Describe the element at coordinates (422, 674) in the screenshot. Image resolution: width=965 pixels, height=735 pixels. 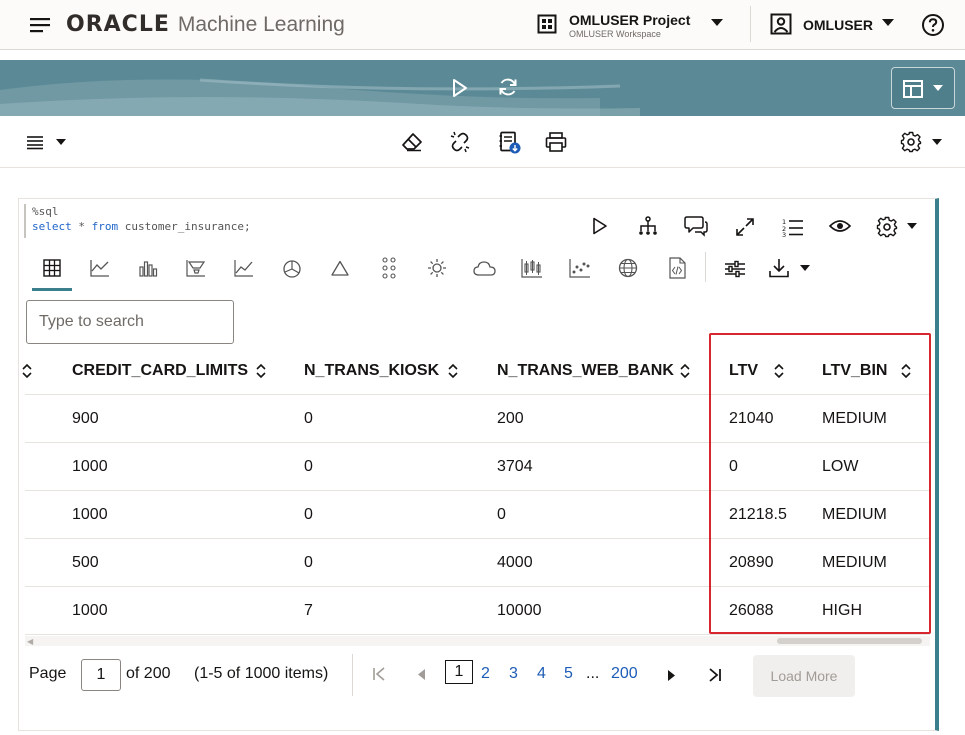
I see `previous-page-icon` at that location.